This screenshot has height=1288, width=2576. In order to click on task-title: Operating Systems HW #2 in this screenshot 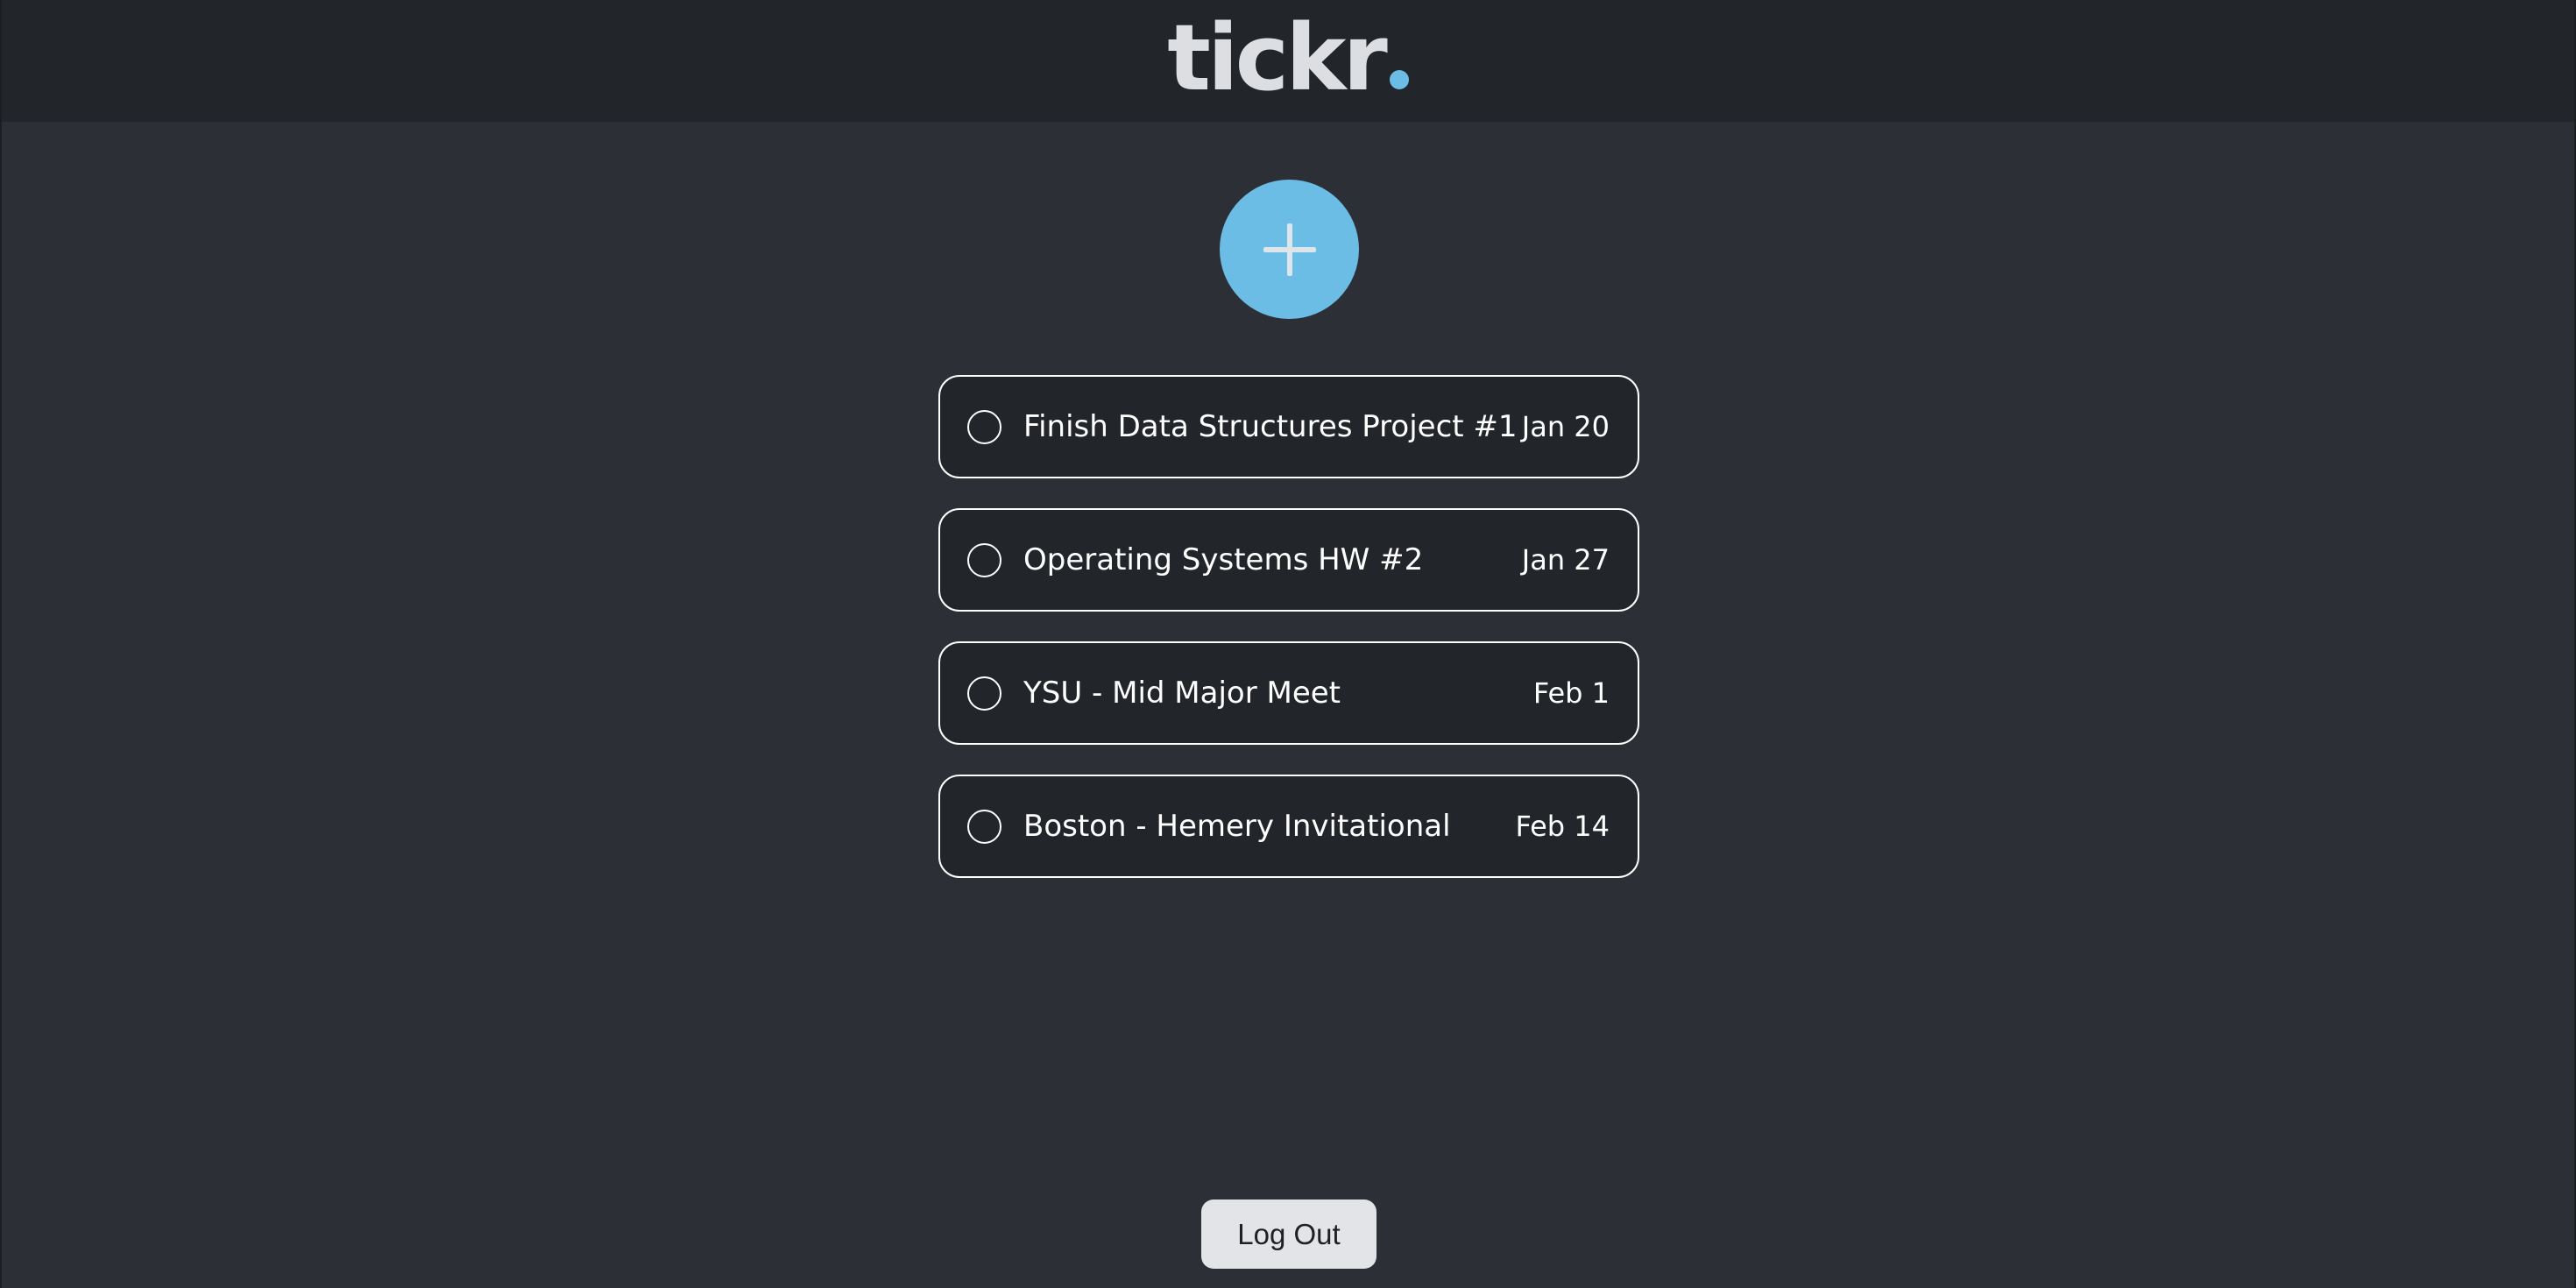, I will do `click(1223, 559)`.